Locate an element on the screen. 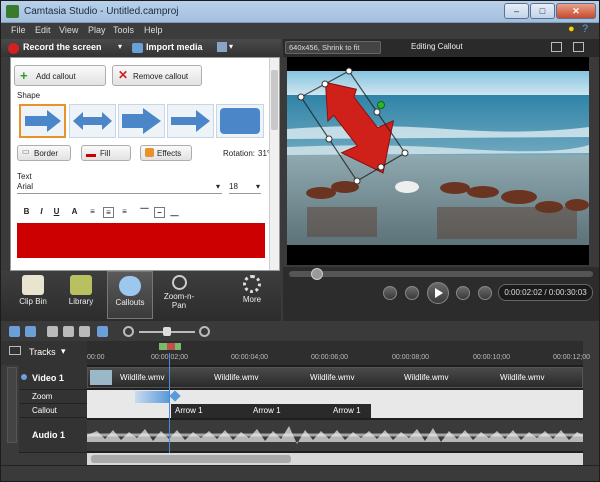 The height and width of the screenshot is (482, 600). tab-more: More is located at coordinates (252, 295).